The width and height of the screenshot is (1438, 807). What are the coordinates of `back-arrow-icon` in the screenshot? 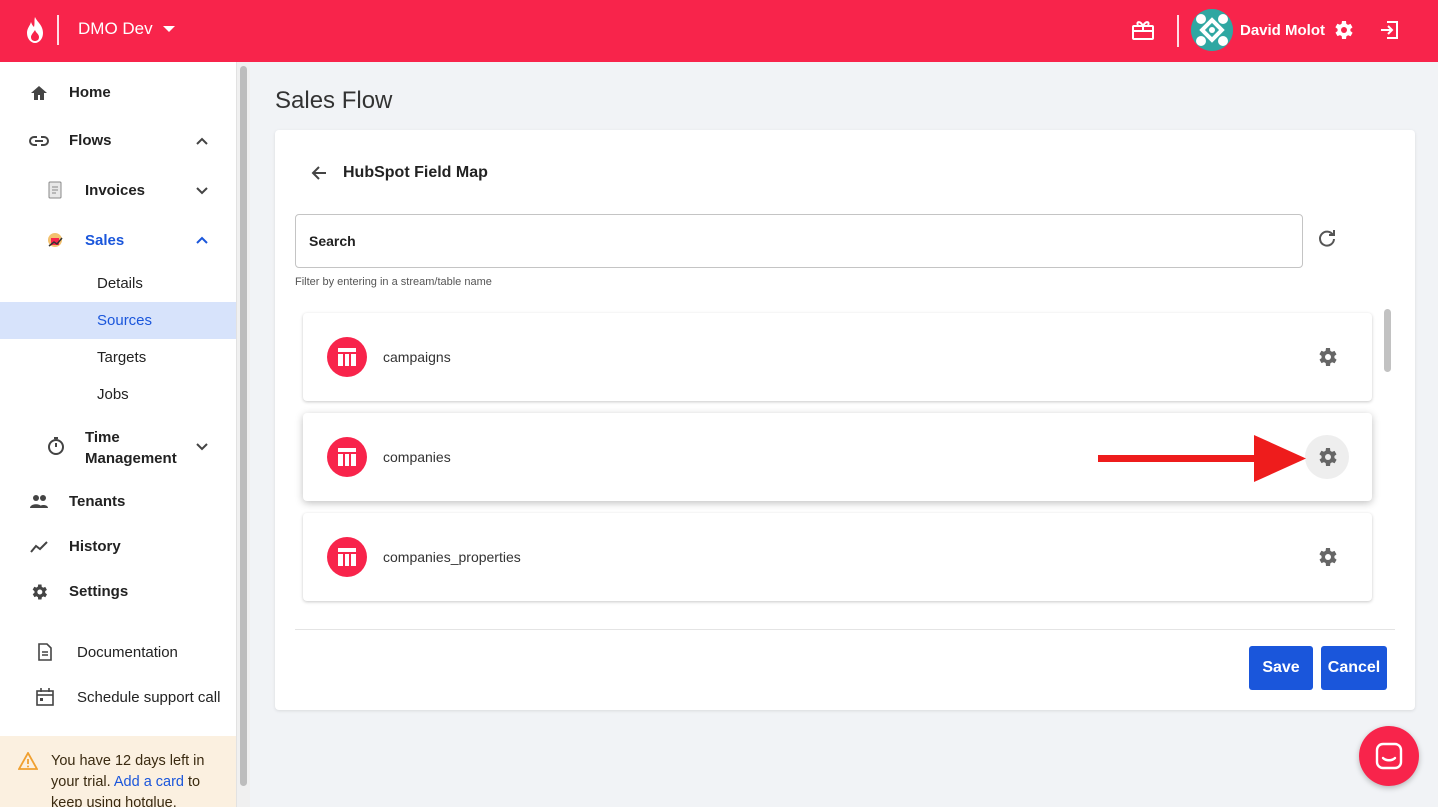 It's located at (319, 173).